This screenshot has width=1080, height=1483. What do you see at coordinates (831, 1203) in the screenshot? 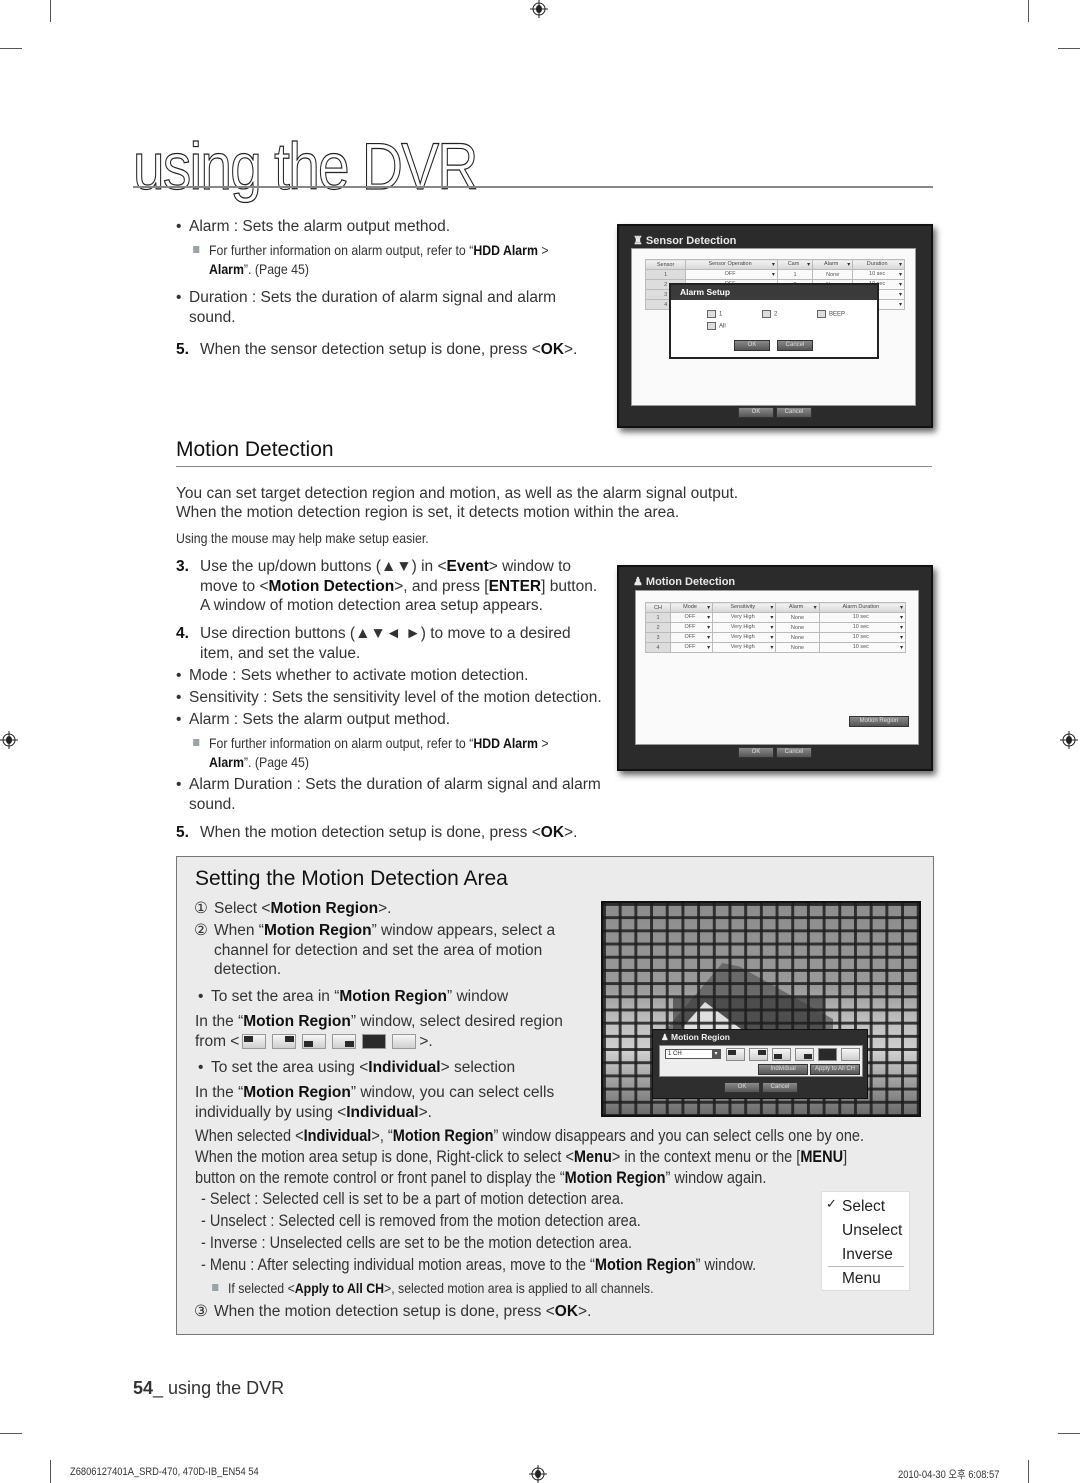
I see `checkmark-icon: ✓` at bounding box center [831, 1203].